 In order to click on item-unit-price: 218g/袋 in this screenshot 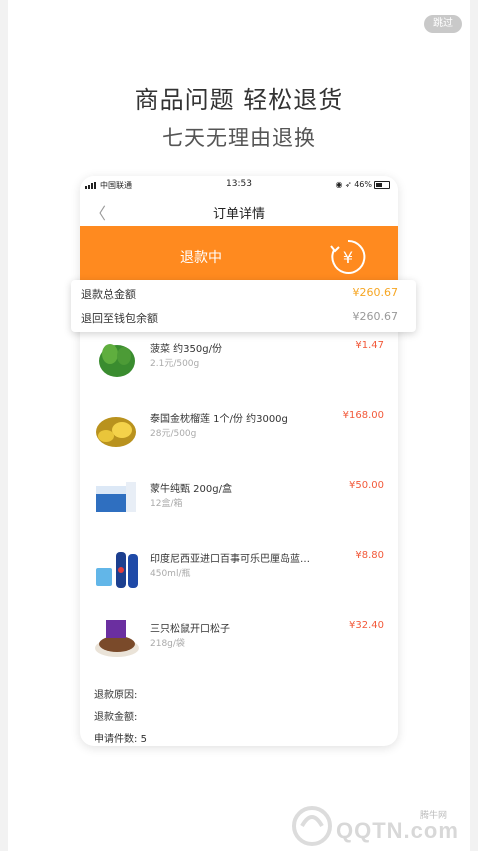, I will do `click(167, 644)`.